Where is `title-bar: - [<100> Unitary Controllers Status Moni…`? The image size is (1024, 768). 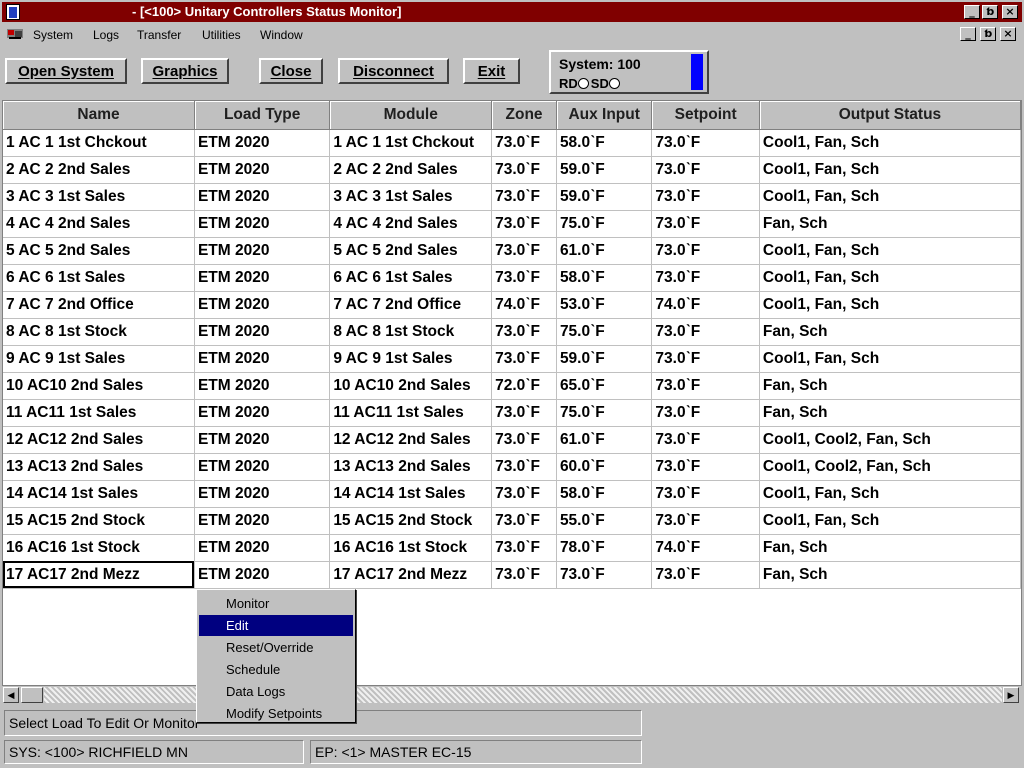 title-bar: - [<100> Unitary Controllers Status Moni… is located at coordinates (512, 12).